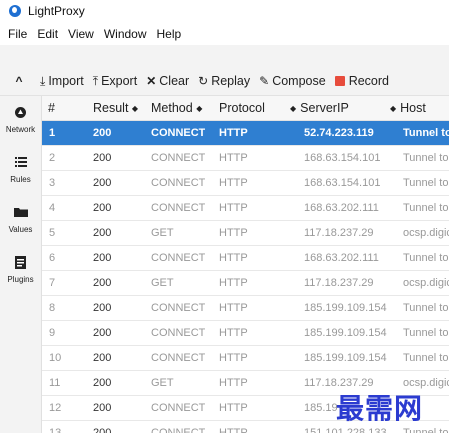 Image resolution: width=449 pixels, height=433 pixels. What do you see at coordinates (413, 108) in the screenshot?
I see `column-header-label: Host` at bounding box center [413, 108].